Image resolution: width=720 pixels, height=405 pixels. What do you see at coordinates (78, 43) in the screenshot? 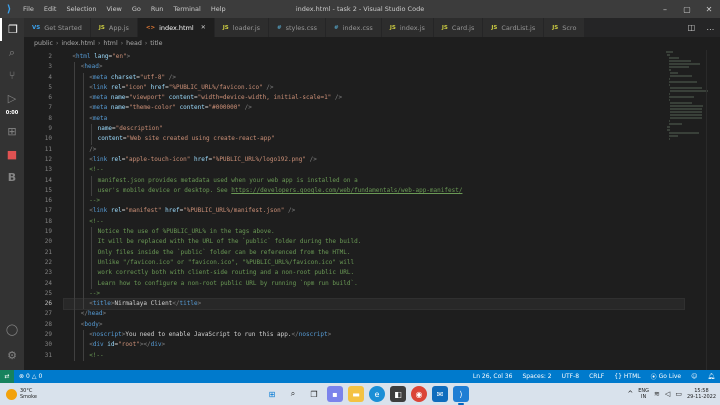
I see `breadcrumb-item: index.html` at bounding box center [78, 43].